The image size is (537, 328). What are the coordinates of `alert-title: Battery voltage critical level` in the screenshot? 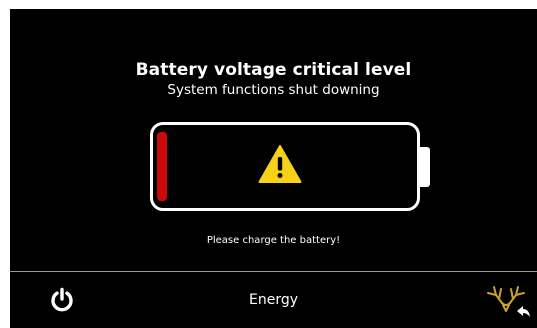 It's located at (273, 70).